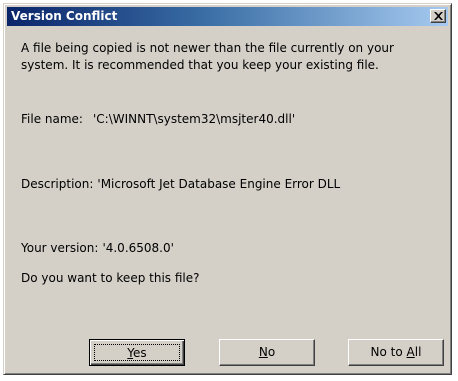  I want to click on yes-button: Yes, so click(137, 352).